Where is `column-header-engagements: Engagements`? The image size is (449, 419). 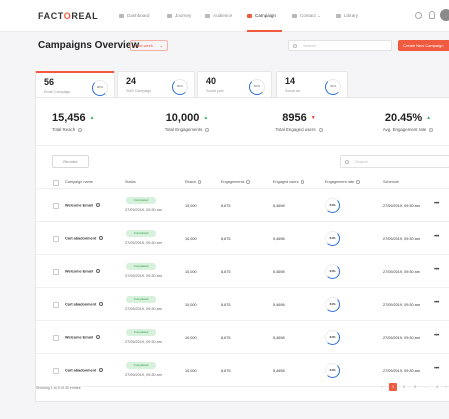
column-header-engagements: Engagements is located at coordinates (235, 182).